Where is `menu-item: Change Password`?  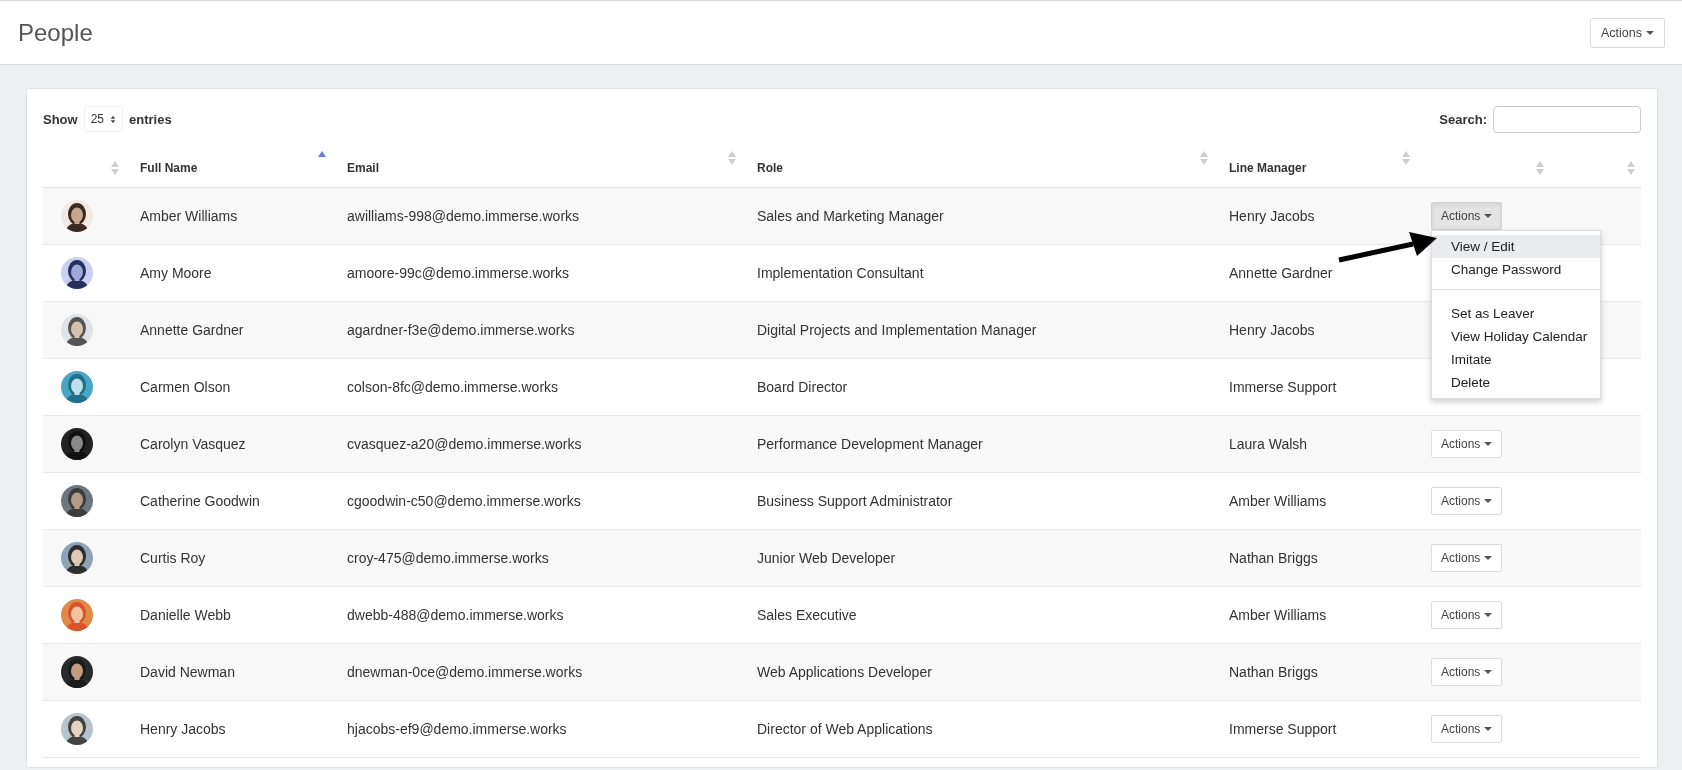 menu-item: Change Password is located at coordinates (1516, 269).